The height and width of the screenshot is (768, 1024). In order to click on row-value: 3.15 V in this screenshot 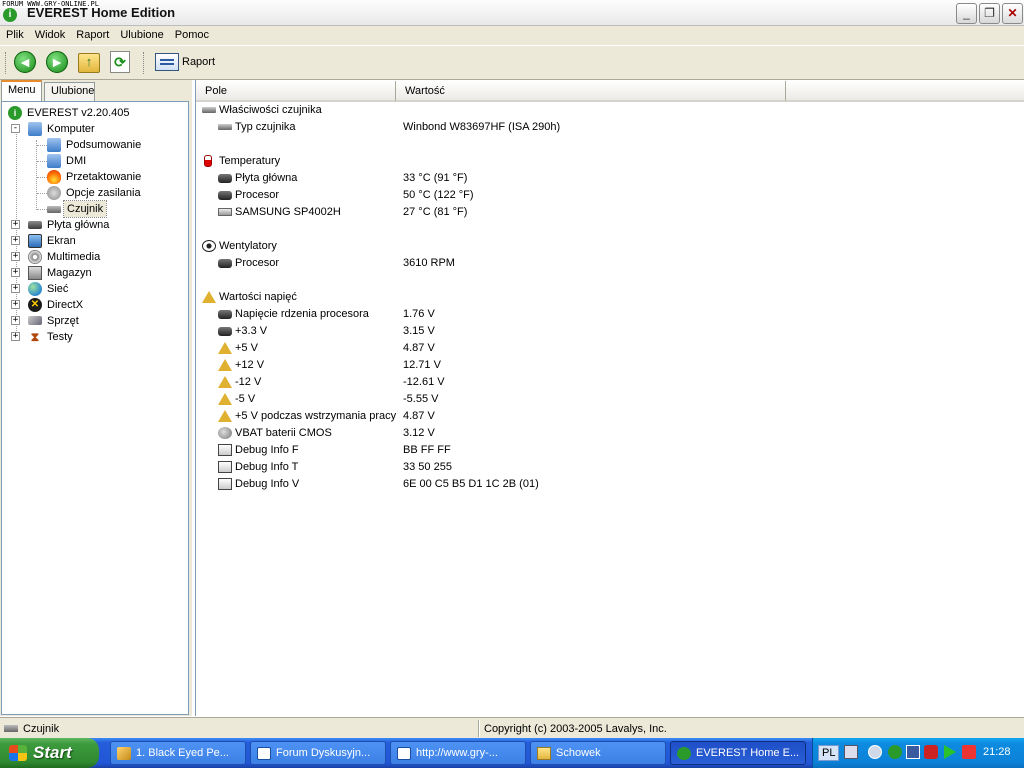, I will do `click(419, 331)`.